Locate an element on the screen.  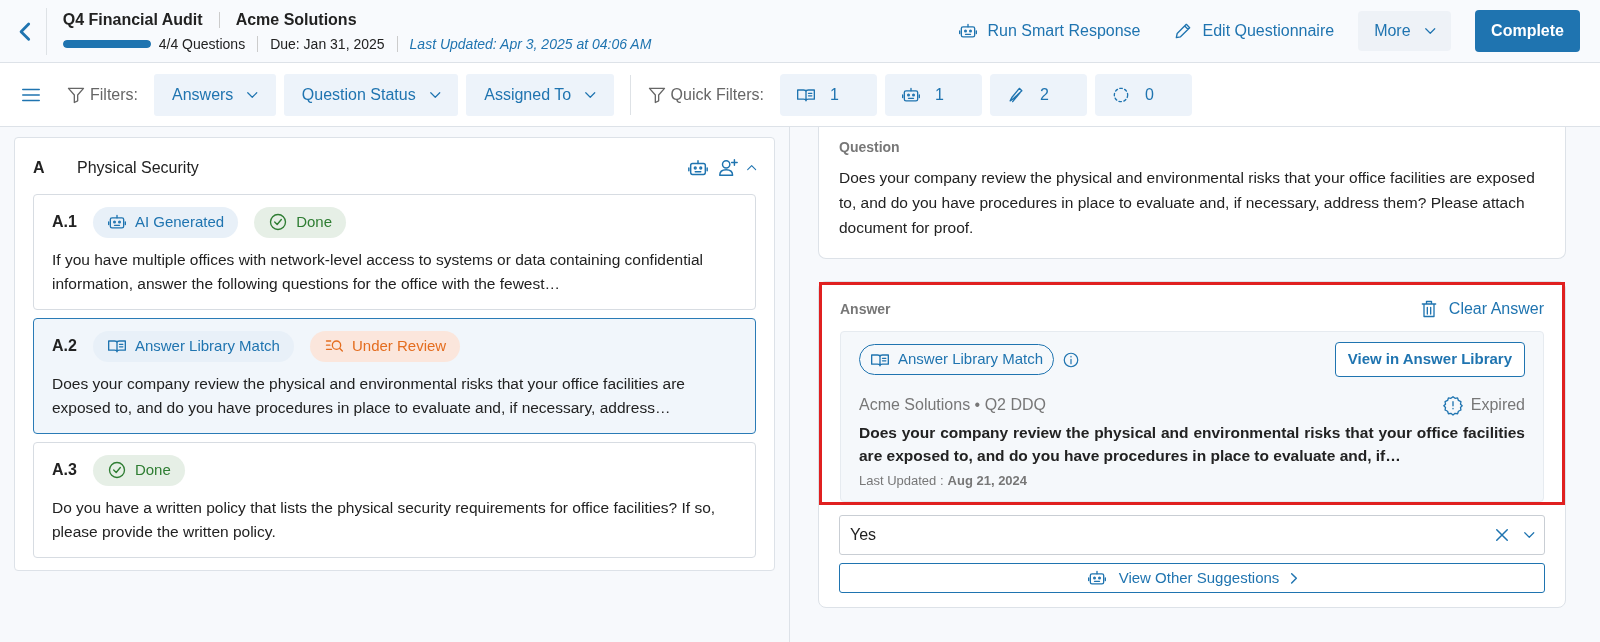
question-number: A.1 is located at coordinates (64, 222).